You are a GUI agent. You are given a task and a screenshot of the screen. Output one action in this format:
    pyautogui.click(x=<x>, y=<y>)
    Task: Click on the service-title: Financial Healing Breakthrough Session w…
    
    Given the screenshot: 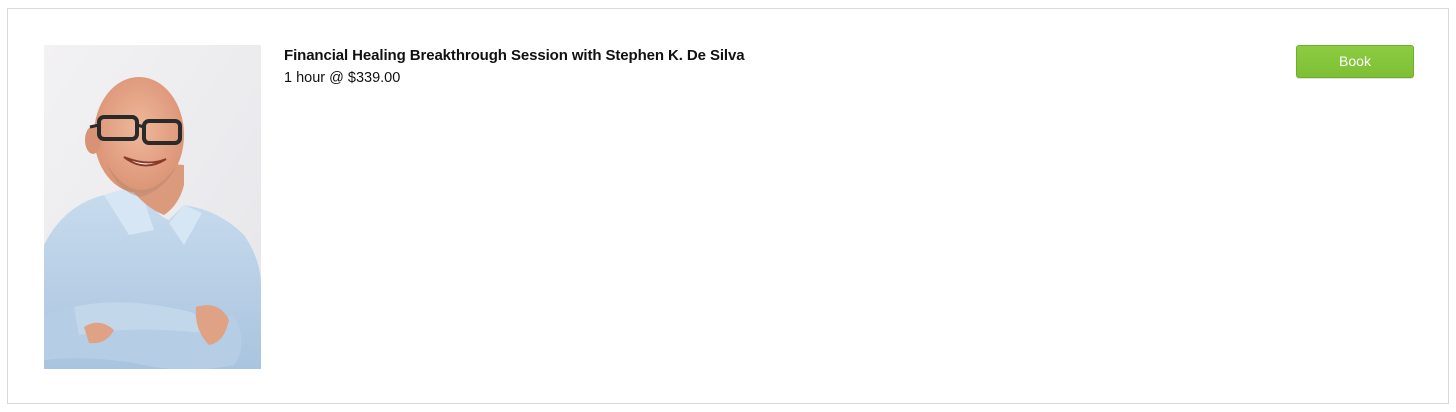 What is the action you would take?
    pyautogui.click(x=514, y=55)
    